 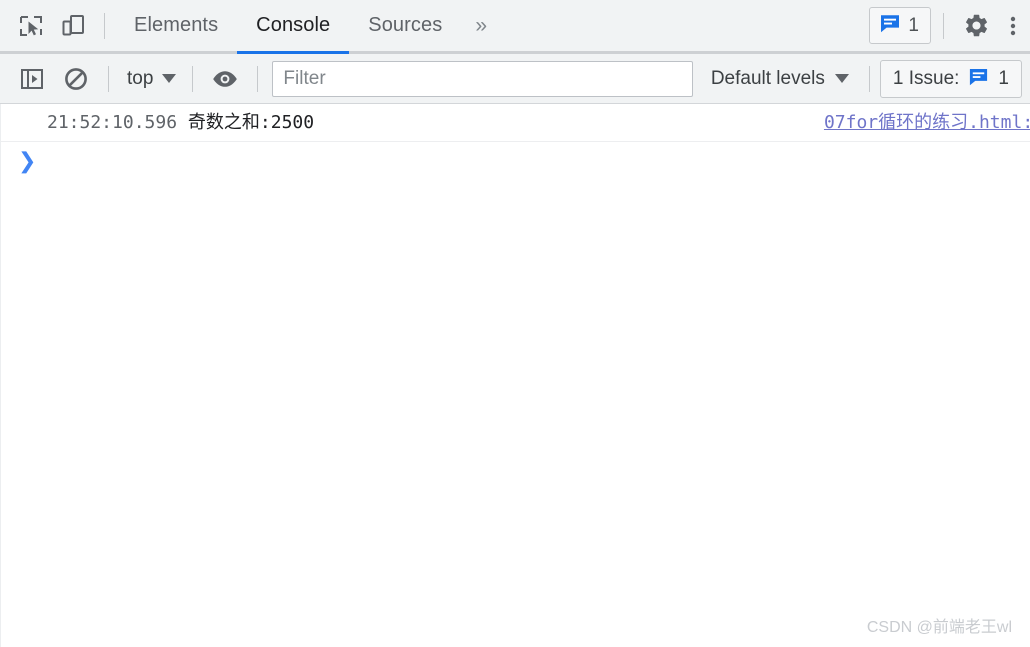 I want to click on clear-console-icon, so click(x=76, y=79).